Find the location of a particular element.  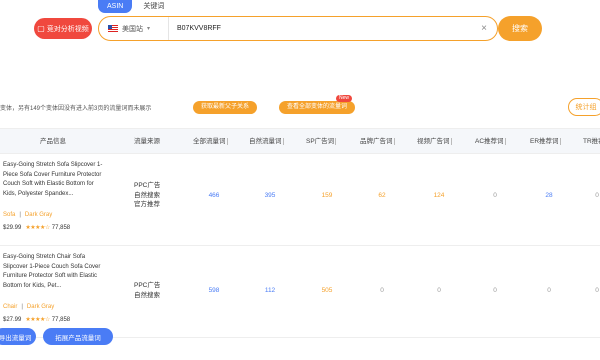

chevron-down-icon: ▾ is located at coordinates (149, 29).